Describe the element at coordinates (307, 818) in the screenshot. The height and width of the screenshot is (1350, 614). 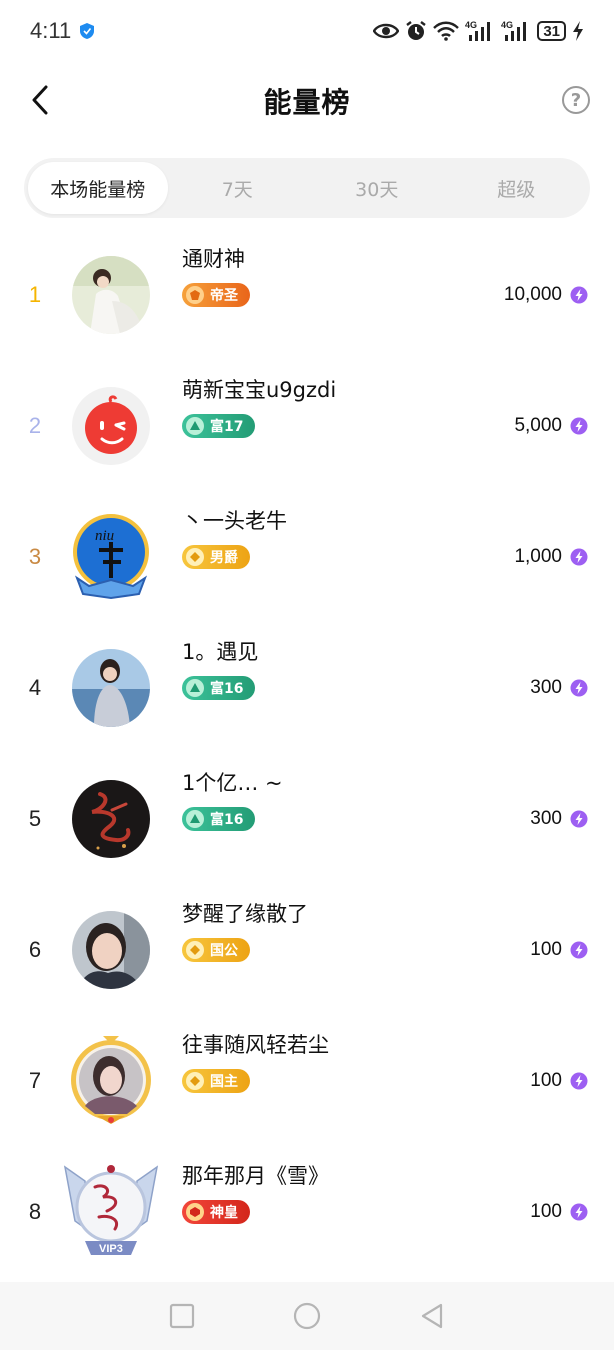
I see `list-item: 5 1个亿… ~ 富16 300` at that location.